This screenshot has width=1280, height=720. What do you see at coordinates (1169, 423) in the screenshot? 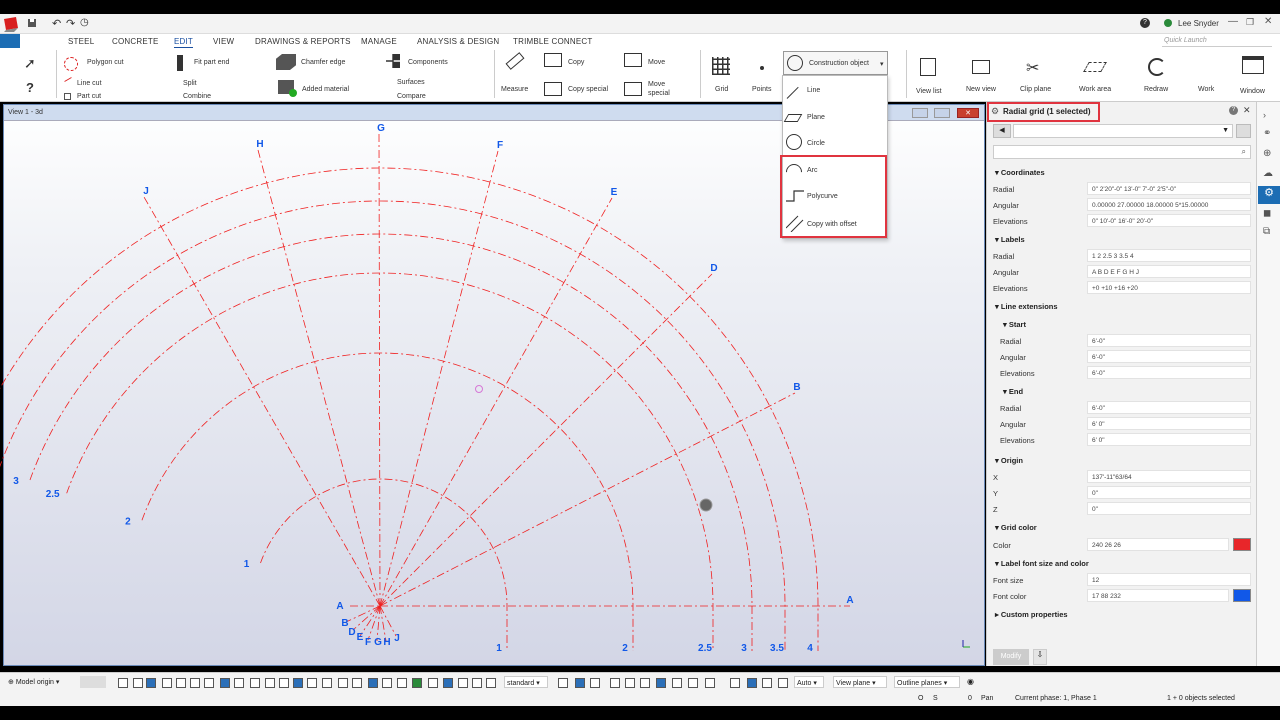
I see `end-angular-field: 6' 0"` at bounding box center [1169, 423].